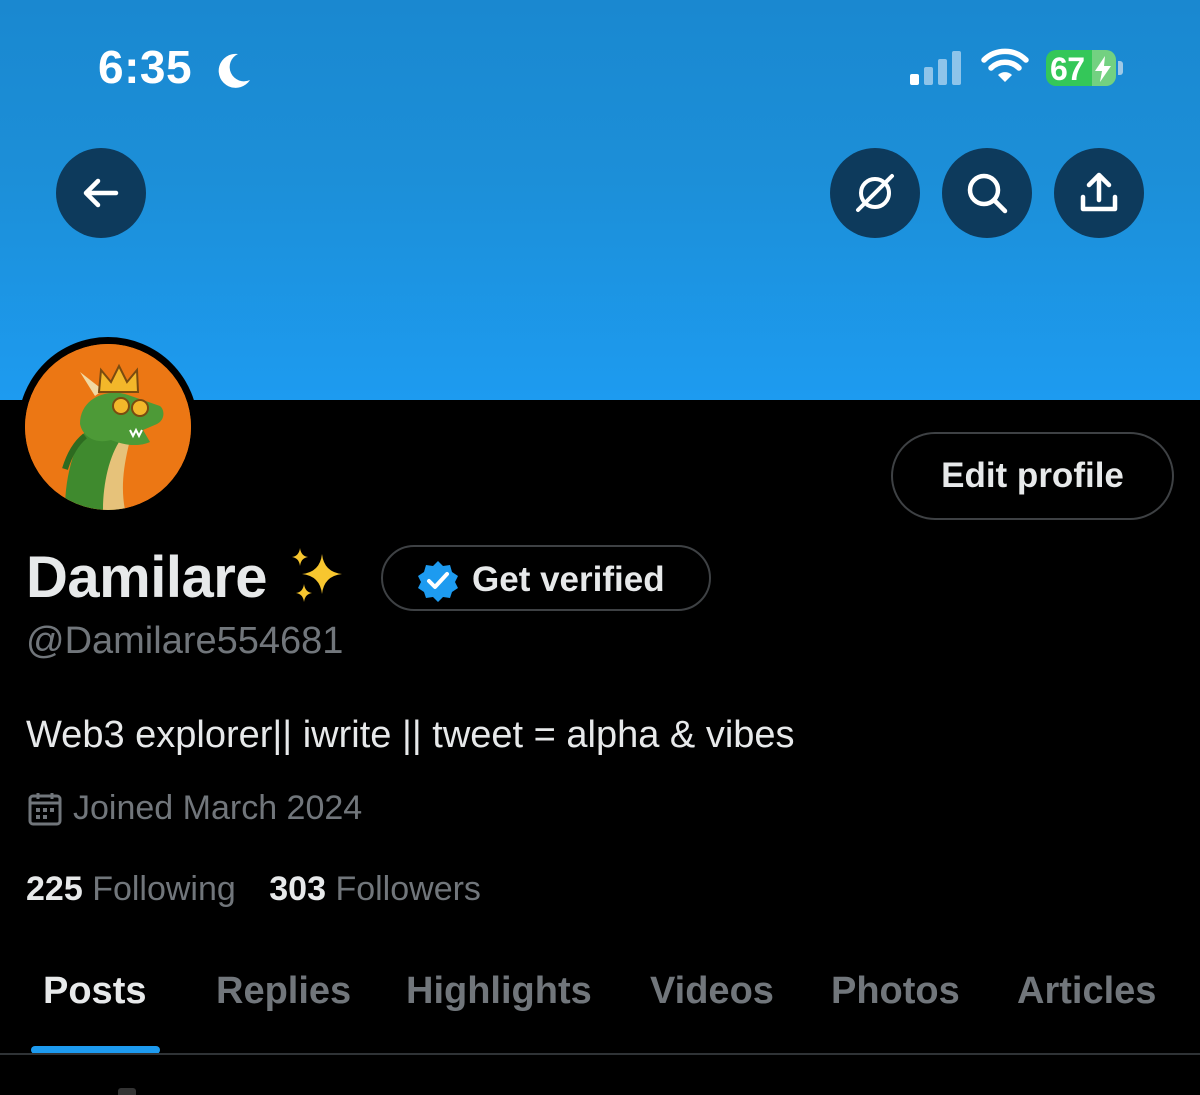  Describe the element at coordinates (218, 808) in the screenshot. I see `joined-date: Joined March 2024` at that location.